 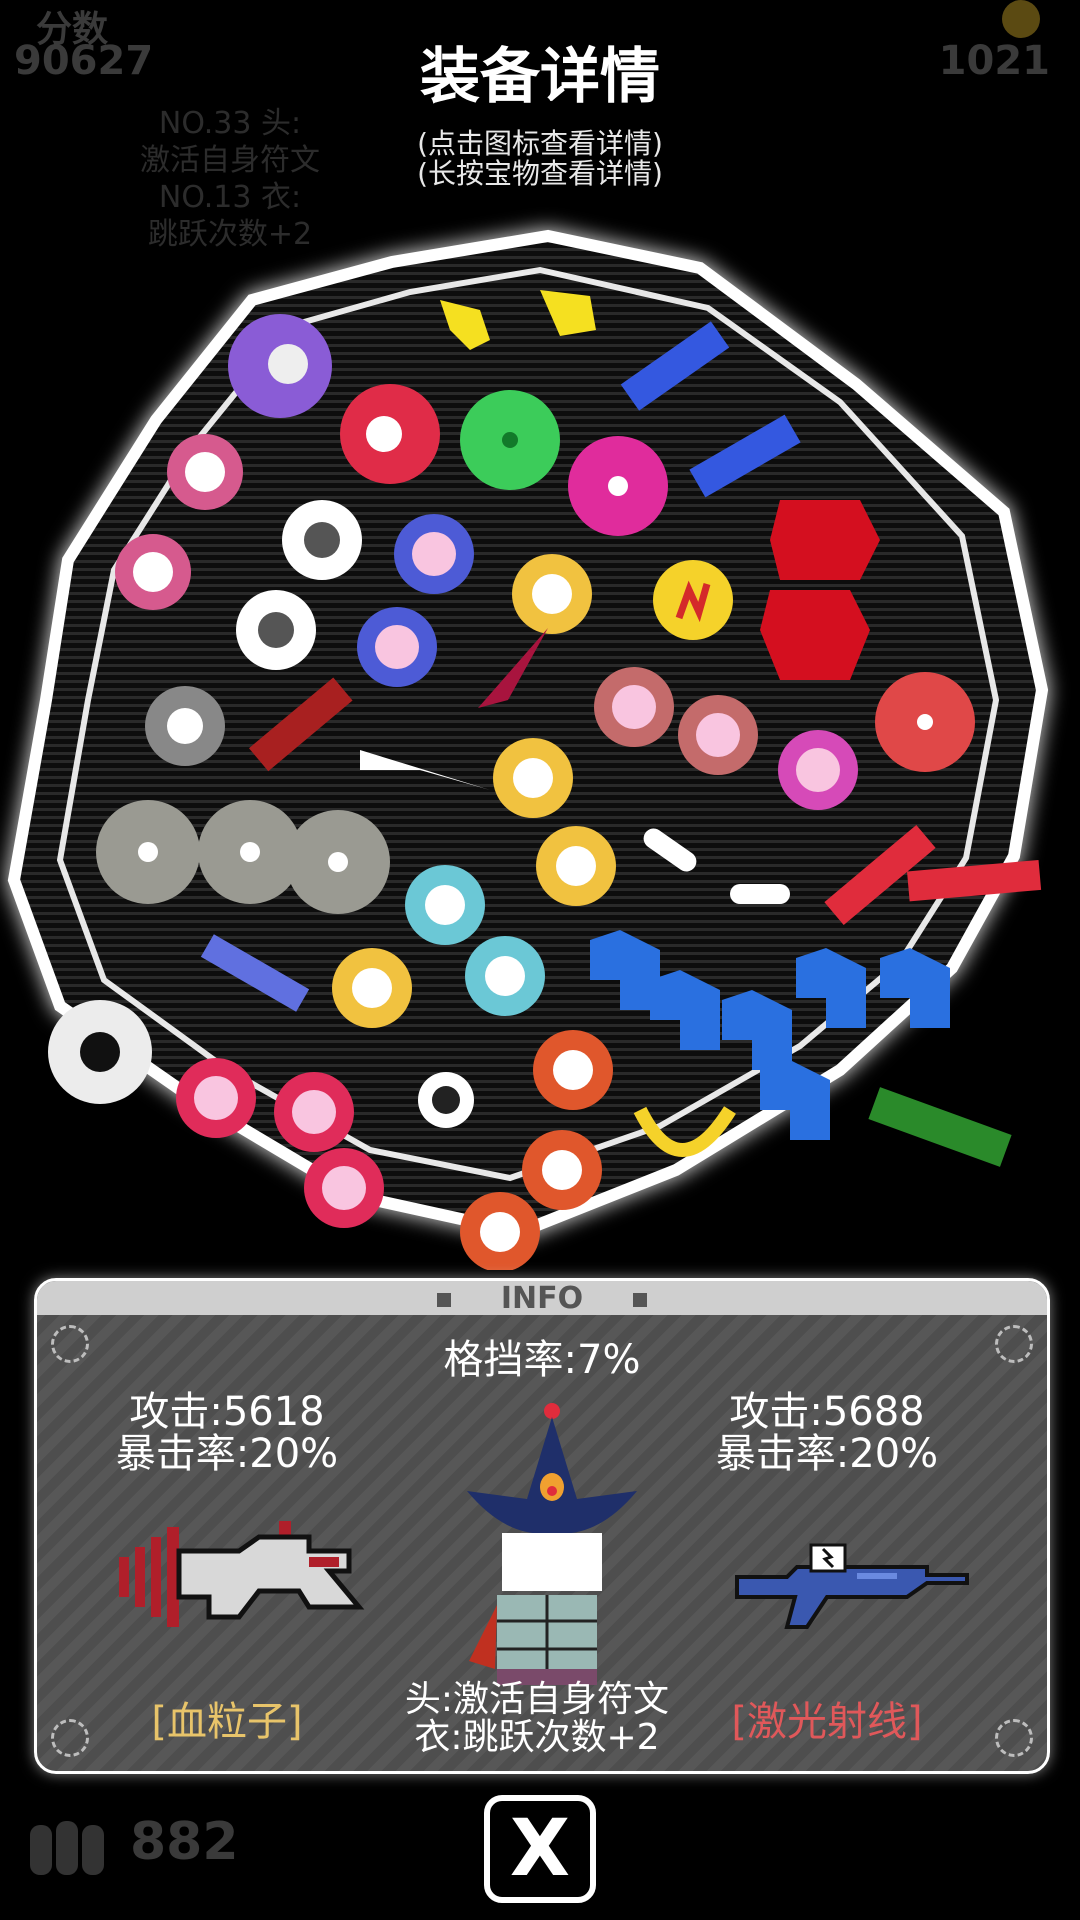 What do you see at coordinates (760, 894) in the screenshot?
I see `pill-icon` at bounding box center [760, 894].